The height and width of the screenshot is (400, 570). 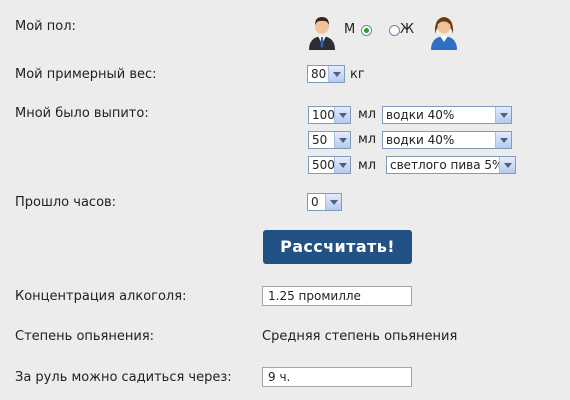 What do you see at coordinates (337, 377) in the screenshot?
I see `drive-field: 9 ч.` at bounding box center [337, 377].